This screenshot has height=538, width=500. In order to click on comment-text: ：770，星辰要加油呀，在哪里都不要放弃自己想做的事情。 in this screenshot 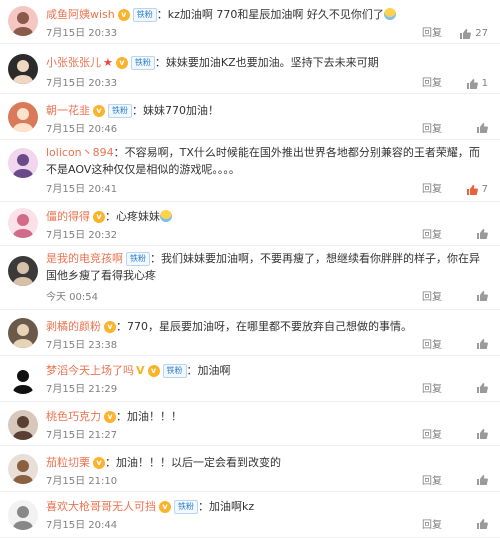, I will do `click(264, 326)`.